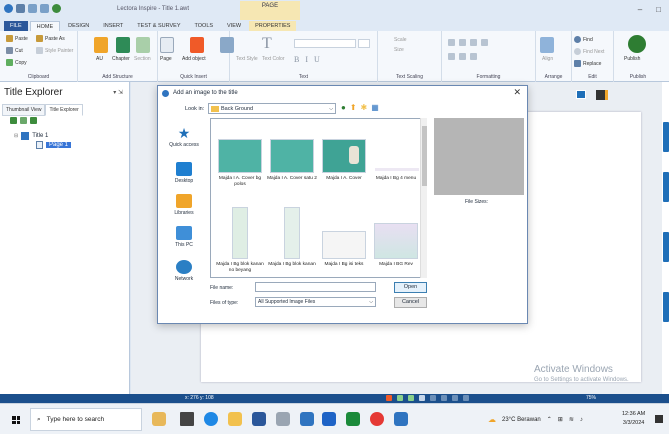  Describe the element at coordinates (23, 120) in the screenshot. I see `tree-collapse-icon` at that location.